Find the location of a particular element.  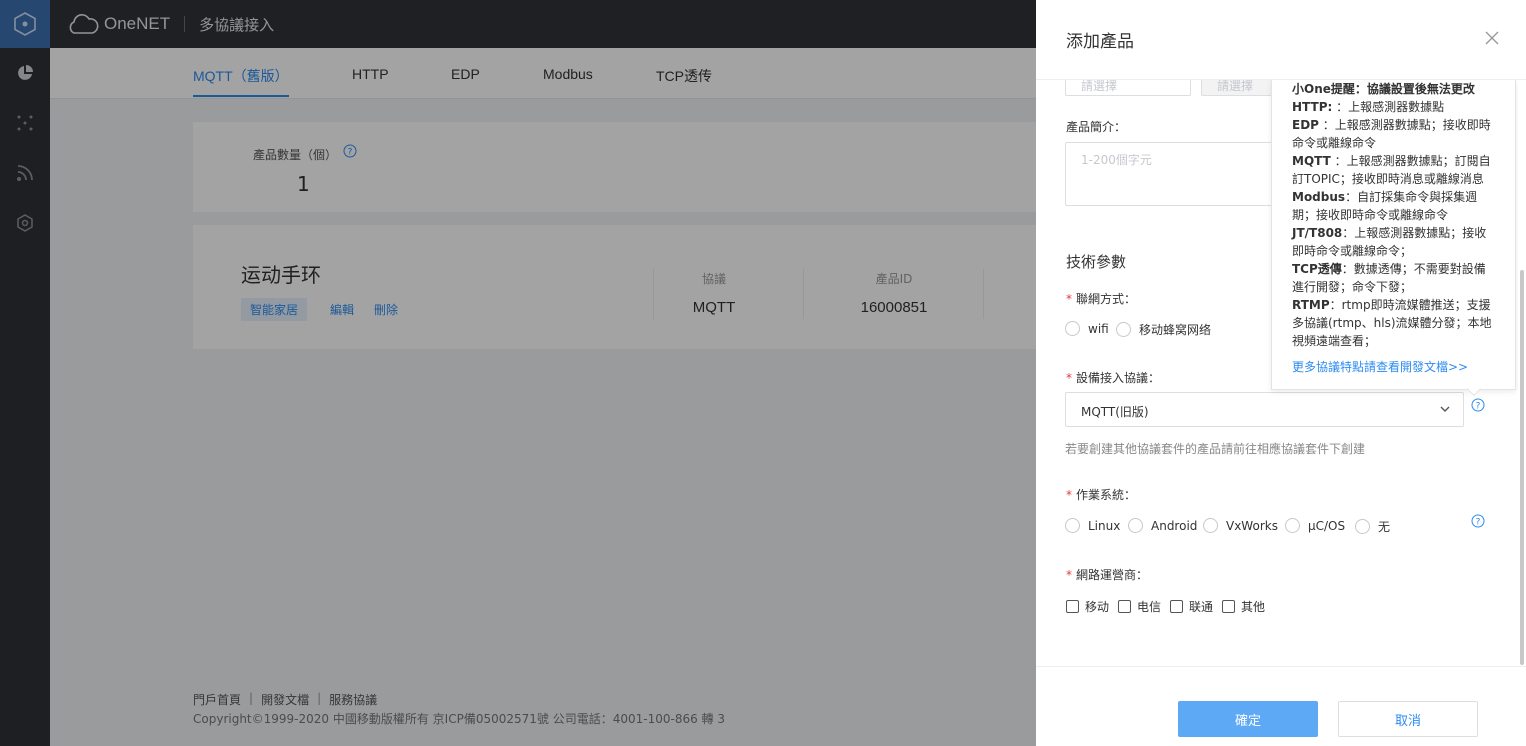

protocol-select: MQTT(旧版) is located at coordinates (1264, 409).